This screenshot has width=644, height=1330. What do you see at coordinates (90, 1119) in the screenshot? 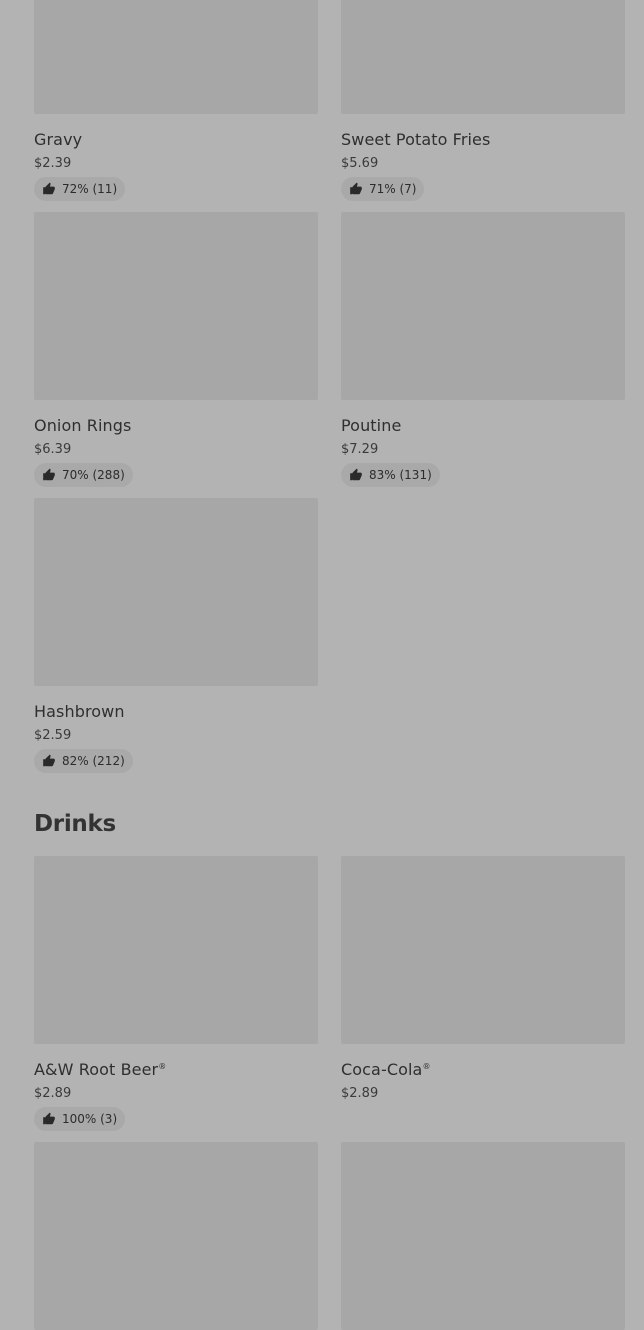
I see `rating-text: 100% (3)` at bounding box center [90, 1119].